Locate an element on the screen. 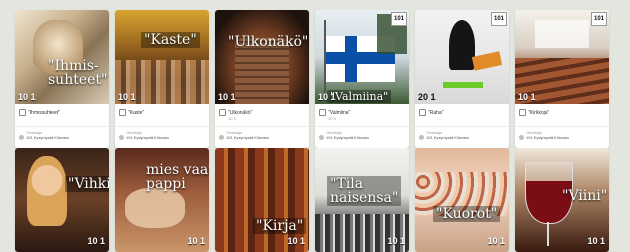 Image resolution: width=630 pixels, height=252 pixels. card-viini: "Viini" 10 1 is located at coordinates (562, 200).